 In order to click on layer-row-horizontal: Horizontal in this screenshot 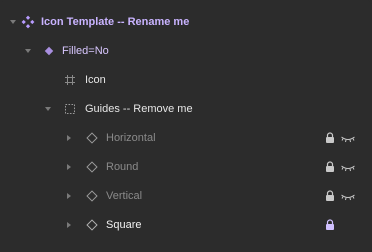, I will do `click(186, 138)`.